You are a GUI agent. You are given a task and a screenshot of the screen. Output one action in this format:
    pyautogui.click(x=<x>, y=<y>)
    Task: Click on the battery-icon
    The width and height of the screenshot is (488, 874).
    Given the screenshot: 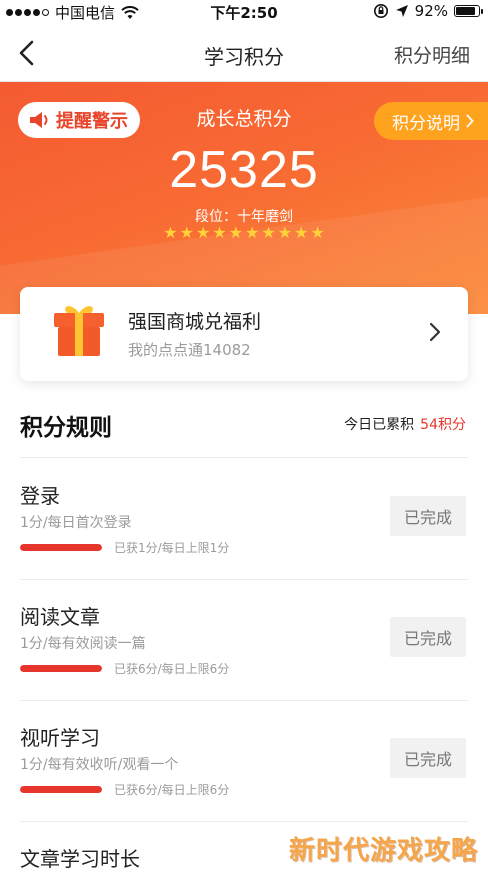 What is the action you would take?
    pyautogui.click(x=468, y=11)
    